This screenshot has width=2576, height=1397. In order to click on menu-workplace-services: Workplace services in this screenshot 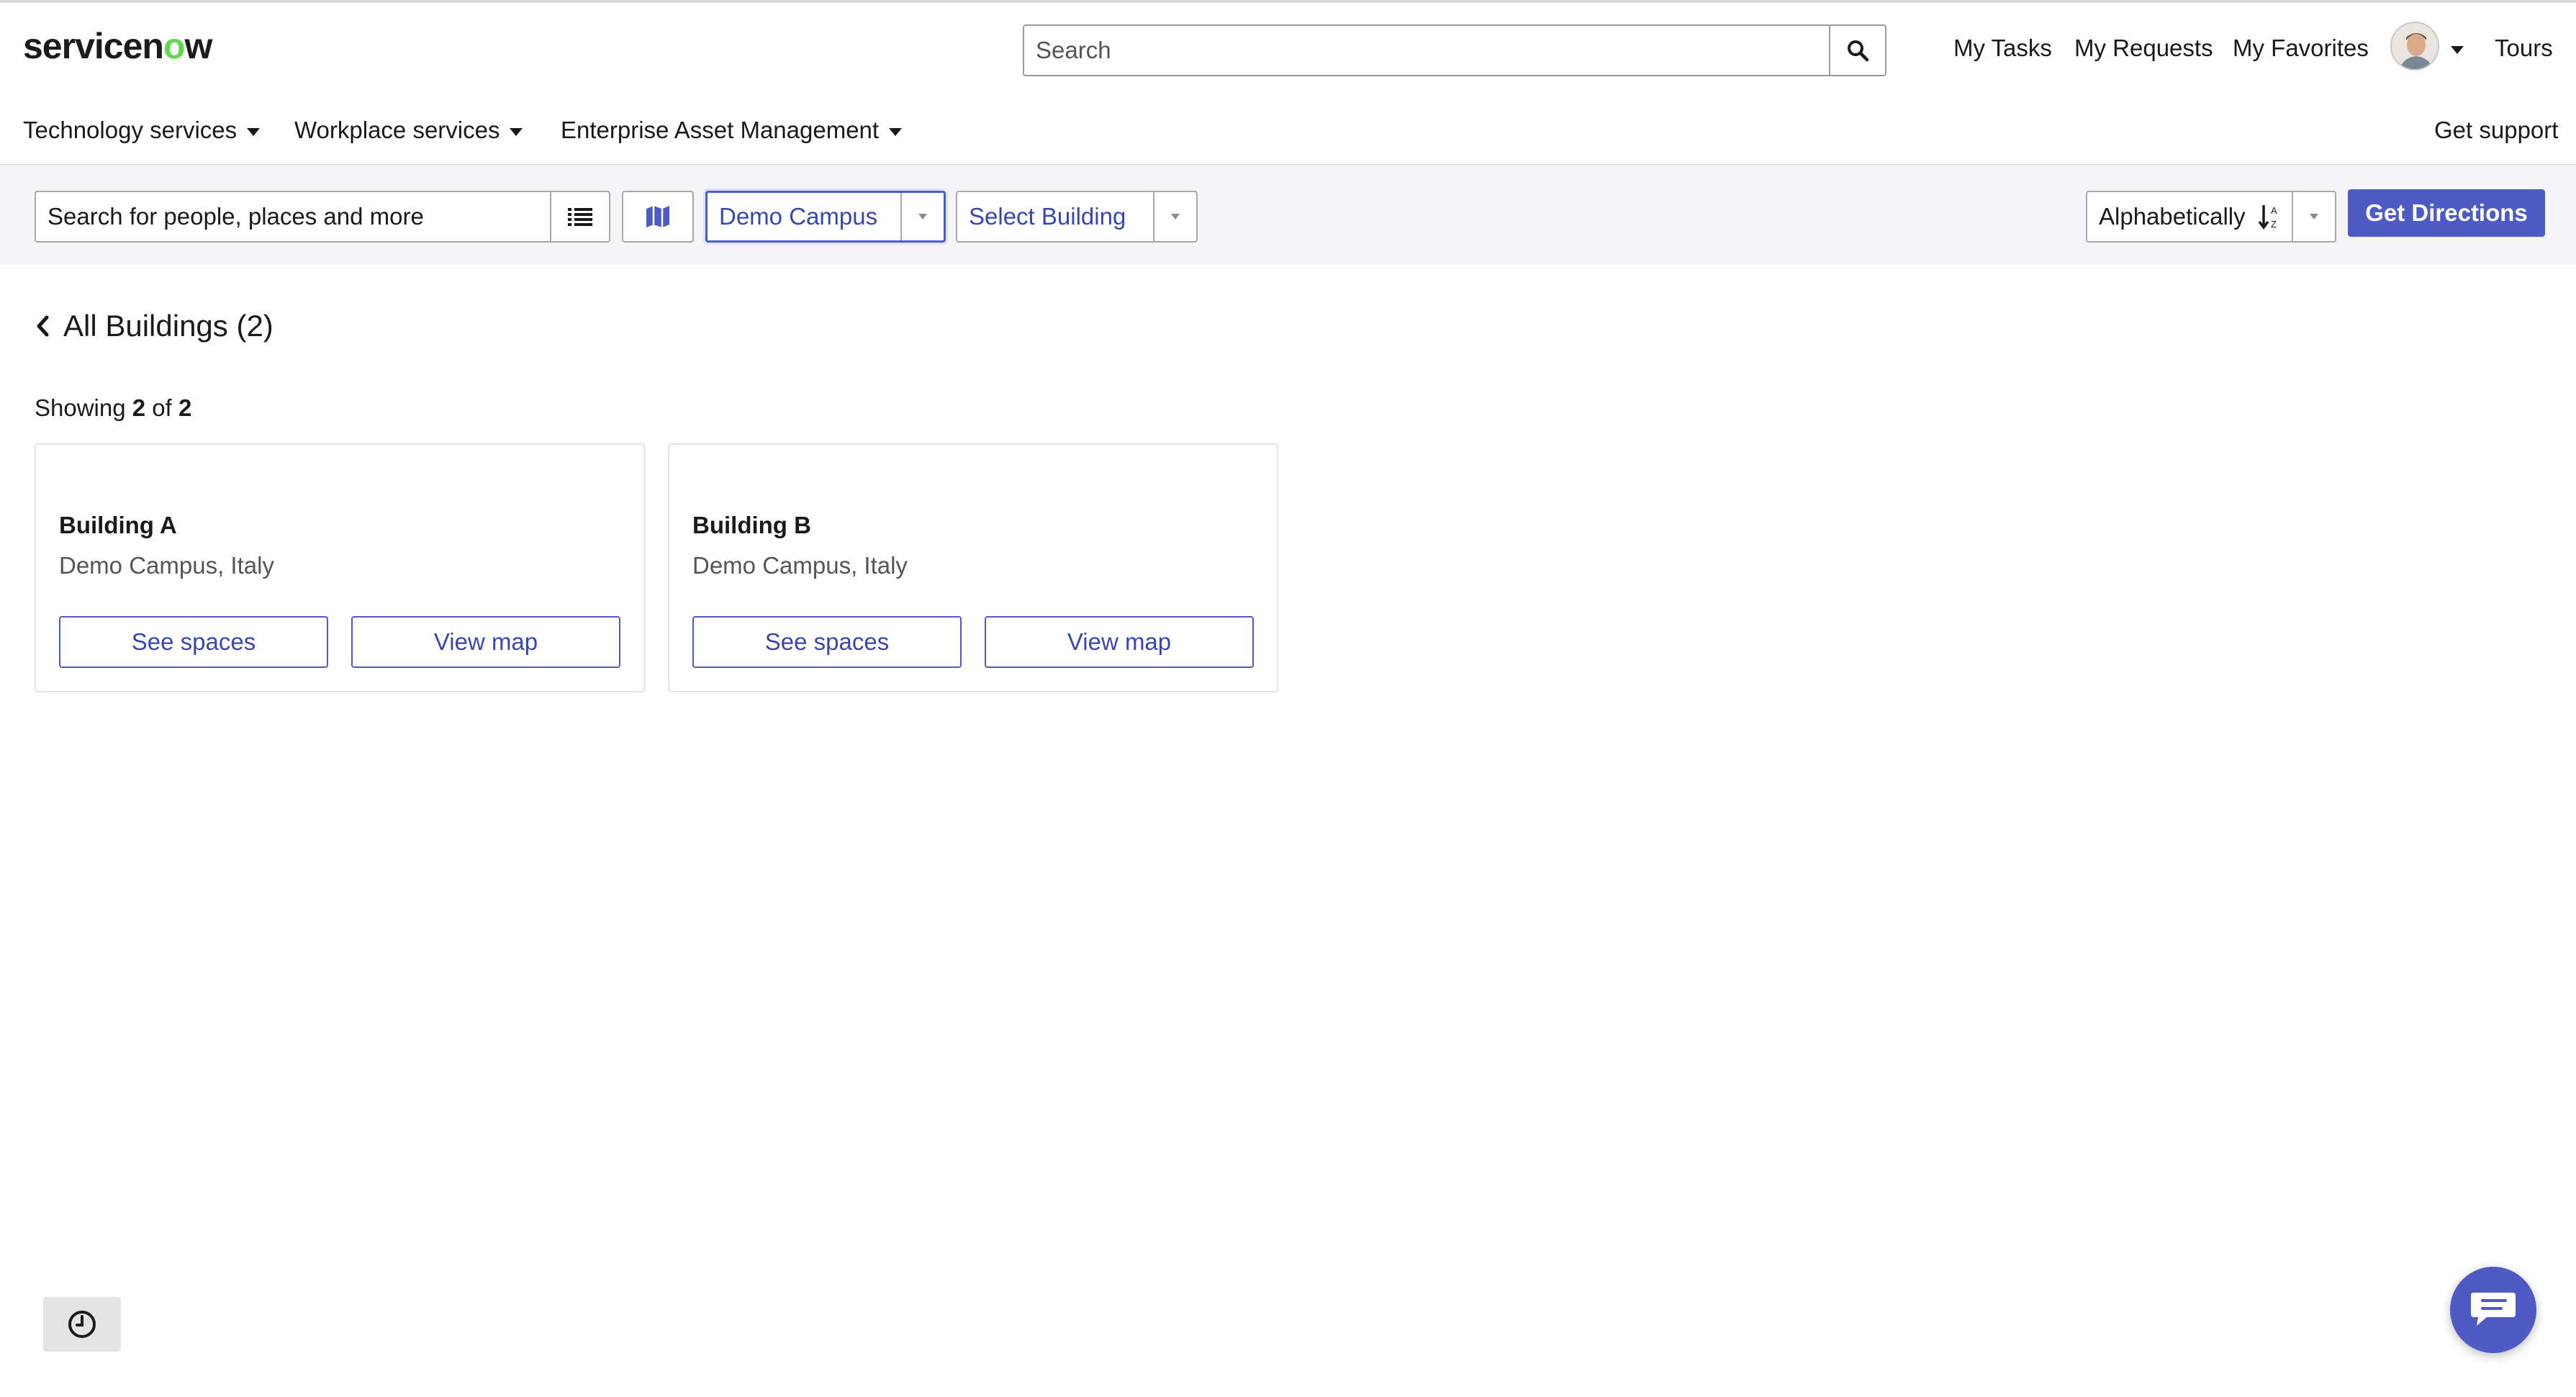, I will do `click(409, 130)`.